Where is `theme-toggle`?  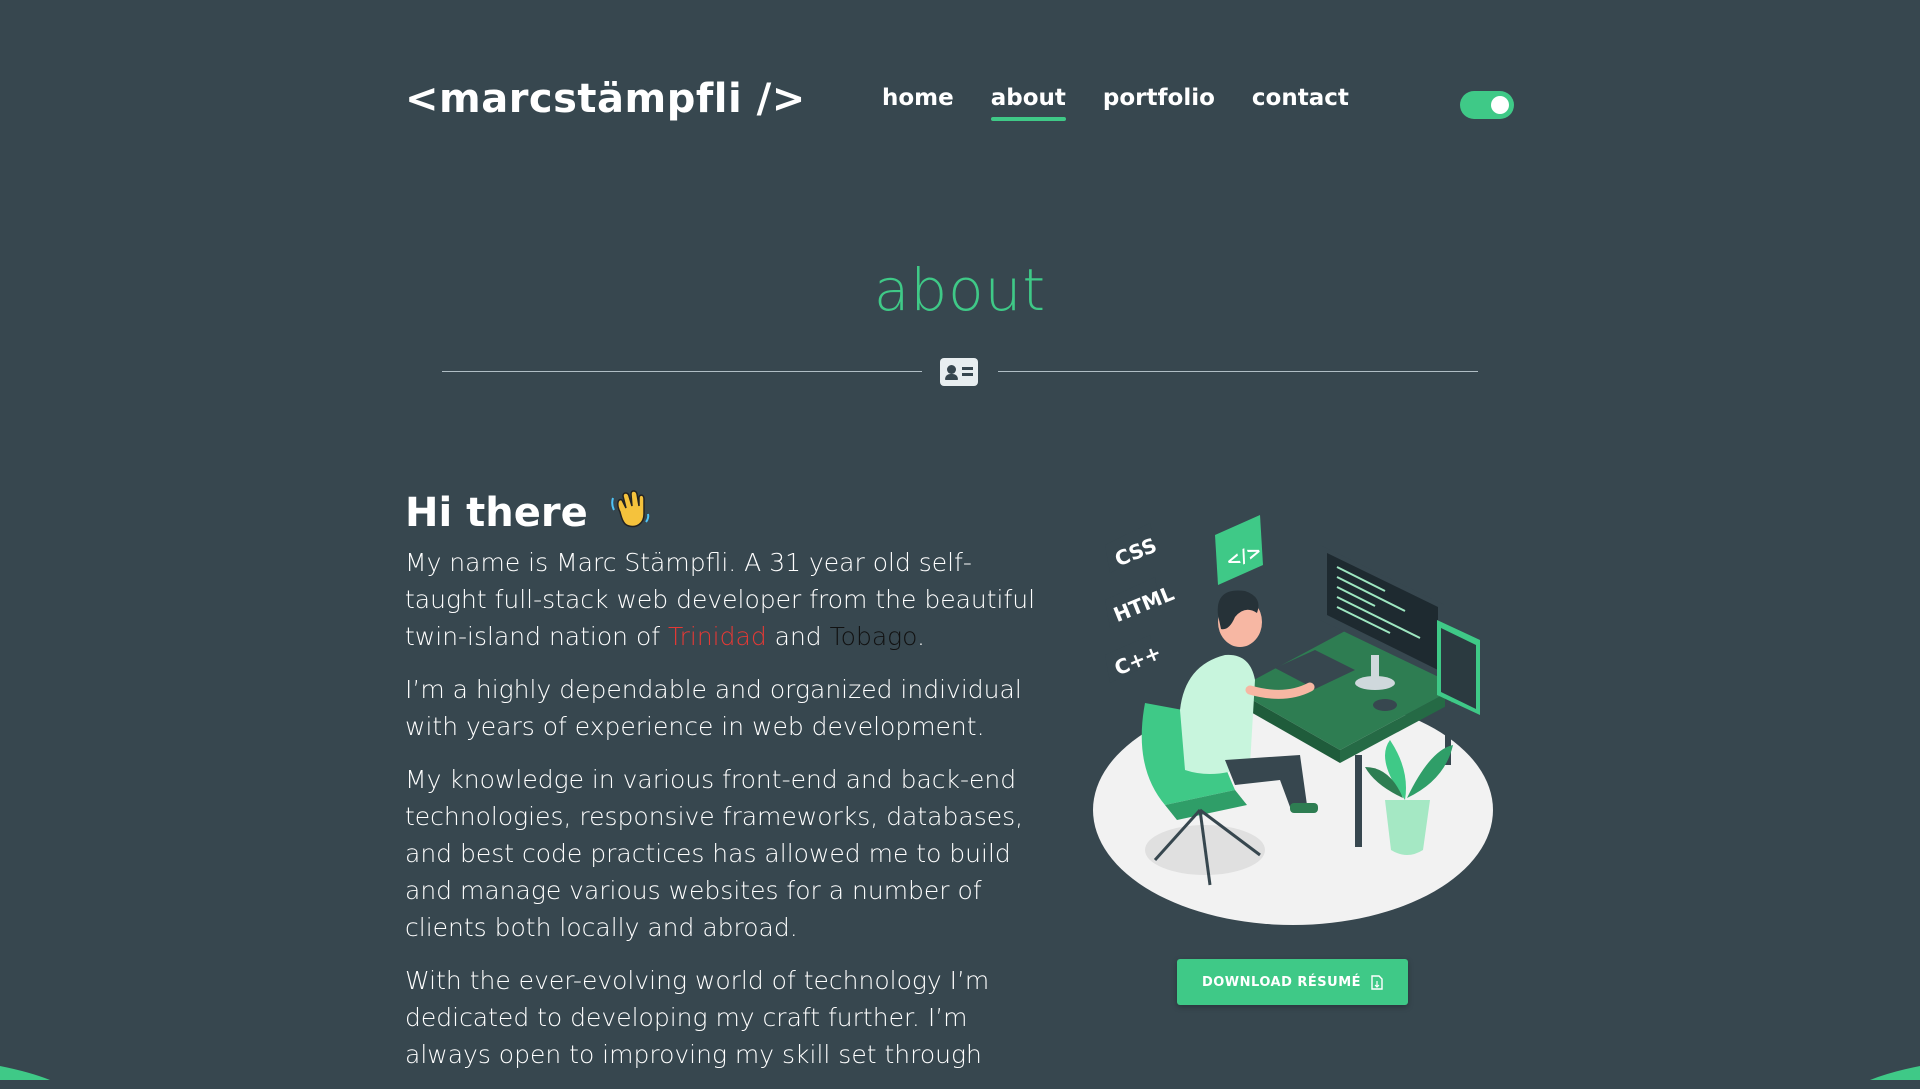 theme-toggle is located at coordinates (1487, 105).